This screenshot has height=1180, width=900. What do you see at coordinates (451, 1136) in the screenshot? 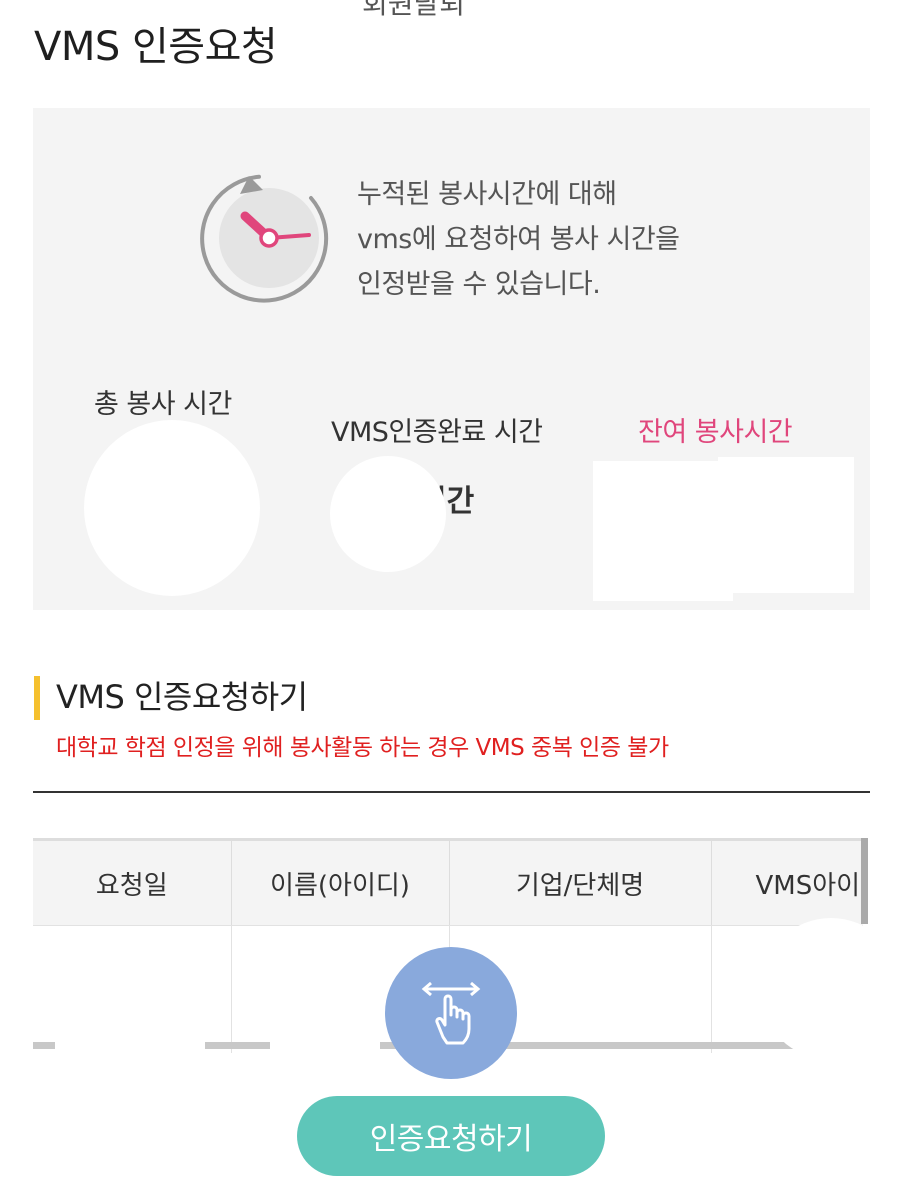
I see `request-auth-button: 인증요청하기` at bounding box center [451, 1136].